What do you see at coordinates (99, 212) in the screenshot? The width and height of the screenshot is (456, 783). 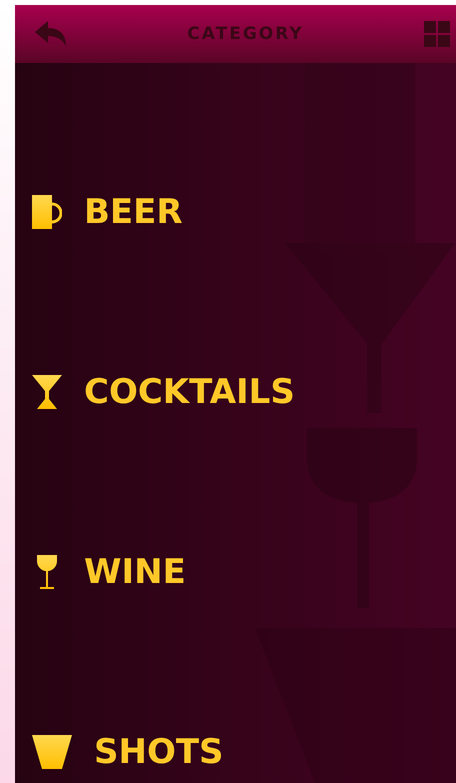 I see `category-button: BEER` at bounding box center [99, 212].